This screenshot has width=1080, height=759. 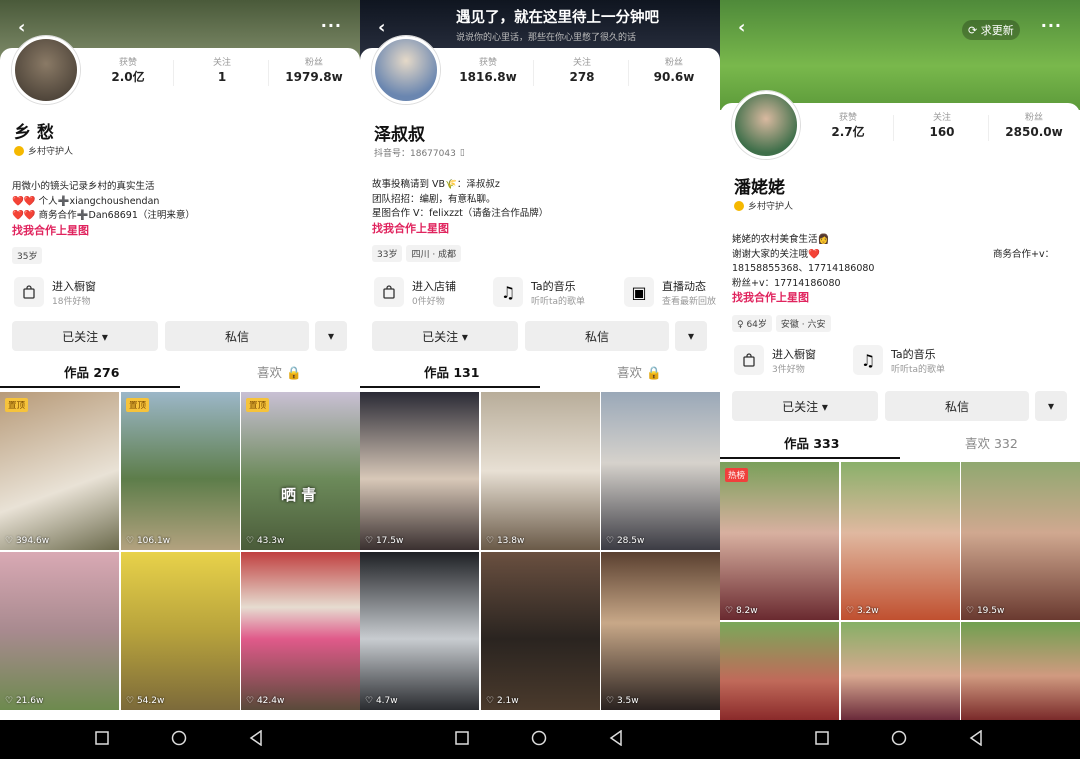 What do you see at coordinates (55, 292) in the screenshot?
I see `shop-window-entry: 进入橱窗 18件好物` at bounding box center [55, 292].